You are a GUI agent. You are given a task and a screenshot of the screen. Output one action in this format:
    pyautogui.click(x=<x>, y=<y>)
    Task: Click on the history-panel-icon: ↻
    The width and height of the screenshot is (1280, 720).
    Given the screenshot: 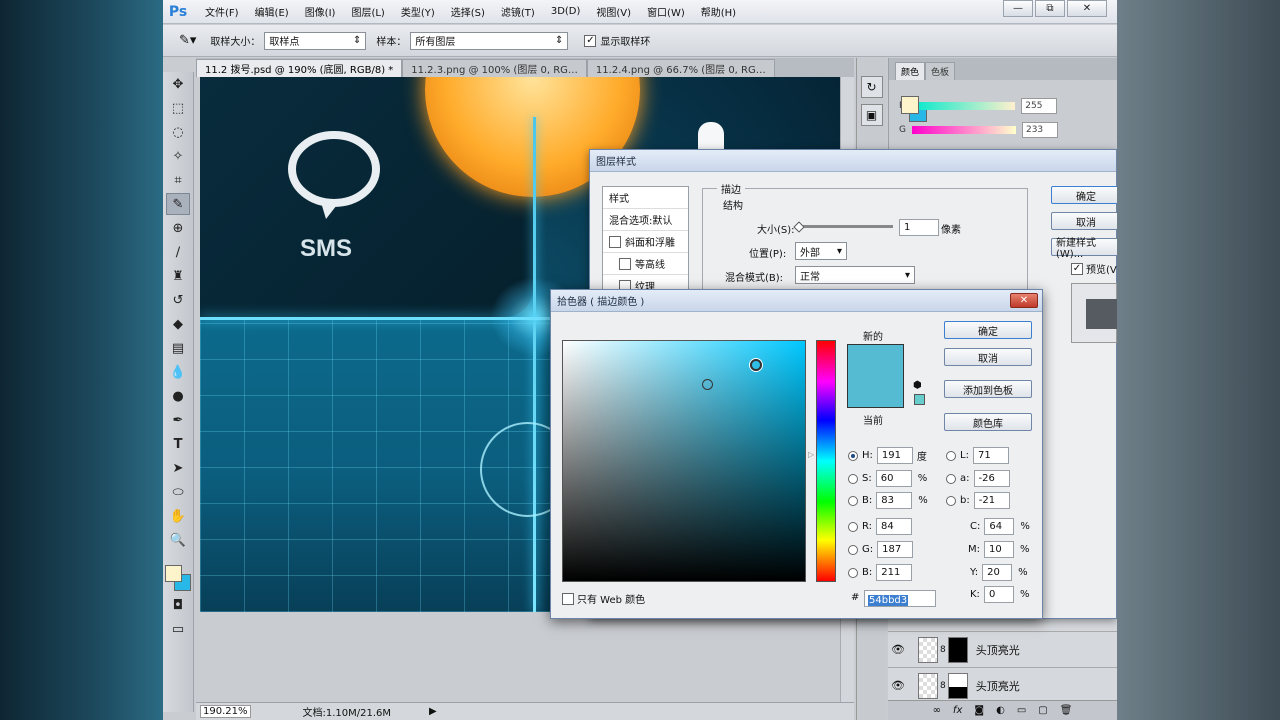 What is the action you would take?
    pyautogui.click(x=871, y=87)
    